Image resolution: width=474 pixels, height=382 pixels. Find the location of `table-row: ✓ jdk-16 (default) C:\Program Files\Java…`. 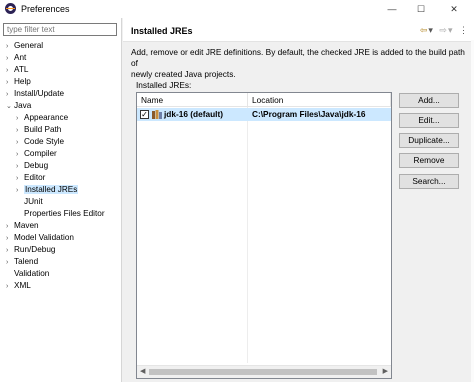

table-row: ✓ jdk-16 (default) C:\Program Files\Java… is located at coordinates (264, 114).